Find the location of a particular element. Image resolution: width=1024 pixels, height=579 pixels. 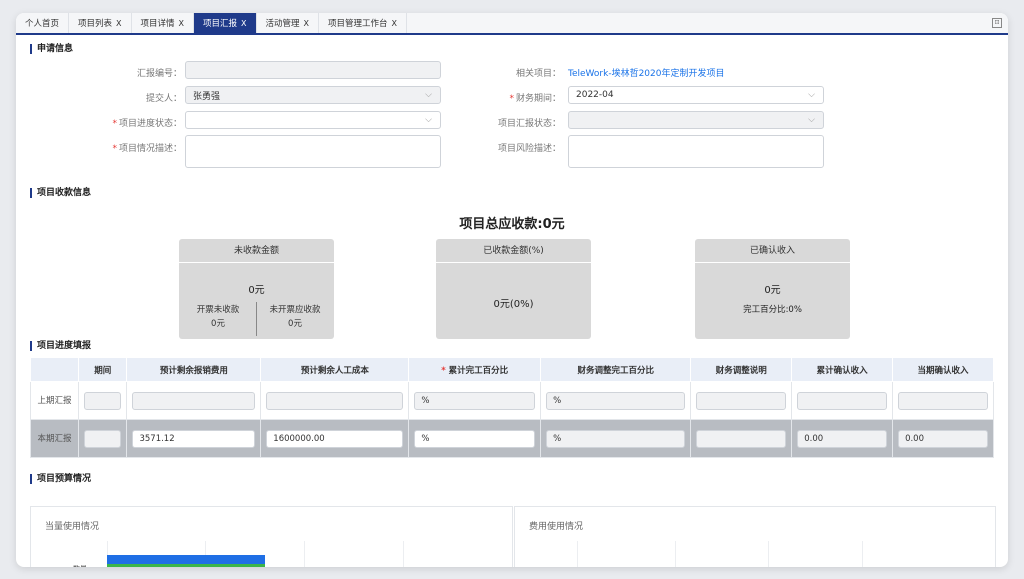

row-label: 上期汇报 is located at coordinates (54, 400).